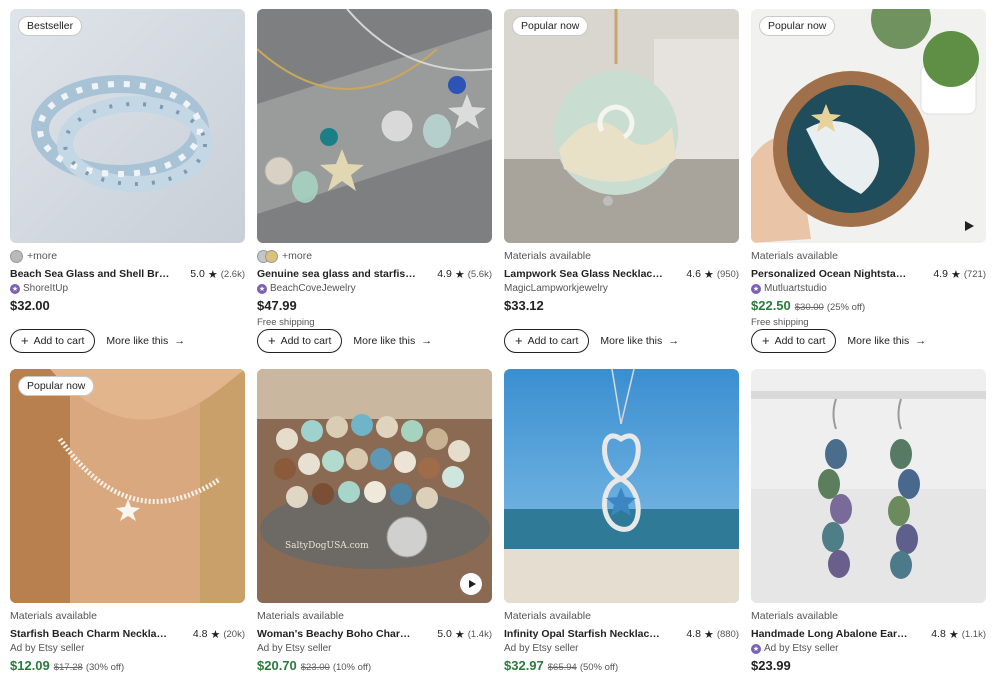  I want to click on play-button, so click(471, 584).